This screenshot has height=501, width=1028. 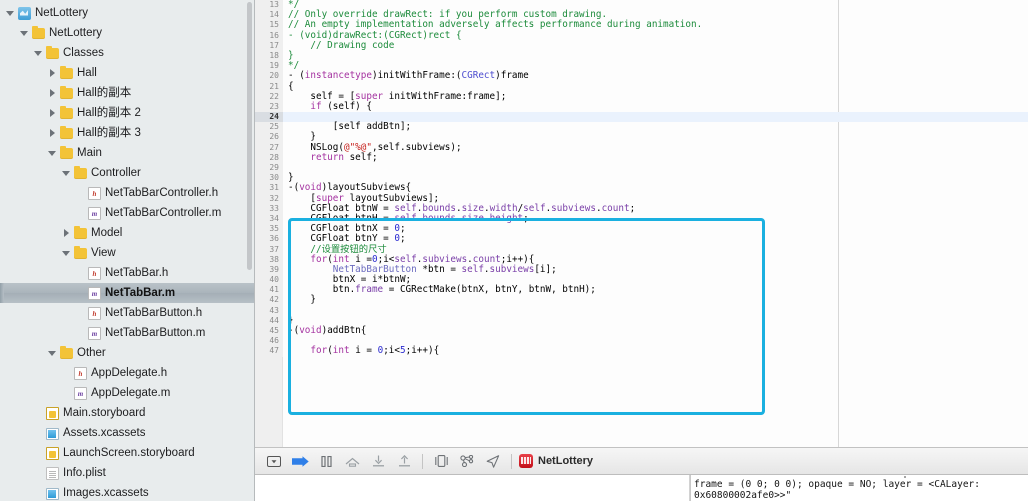 What do you see at coordinates (274, 461) in the screenshot?
I see `hide-debug-area-button` at bounding box center [274, 461].